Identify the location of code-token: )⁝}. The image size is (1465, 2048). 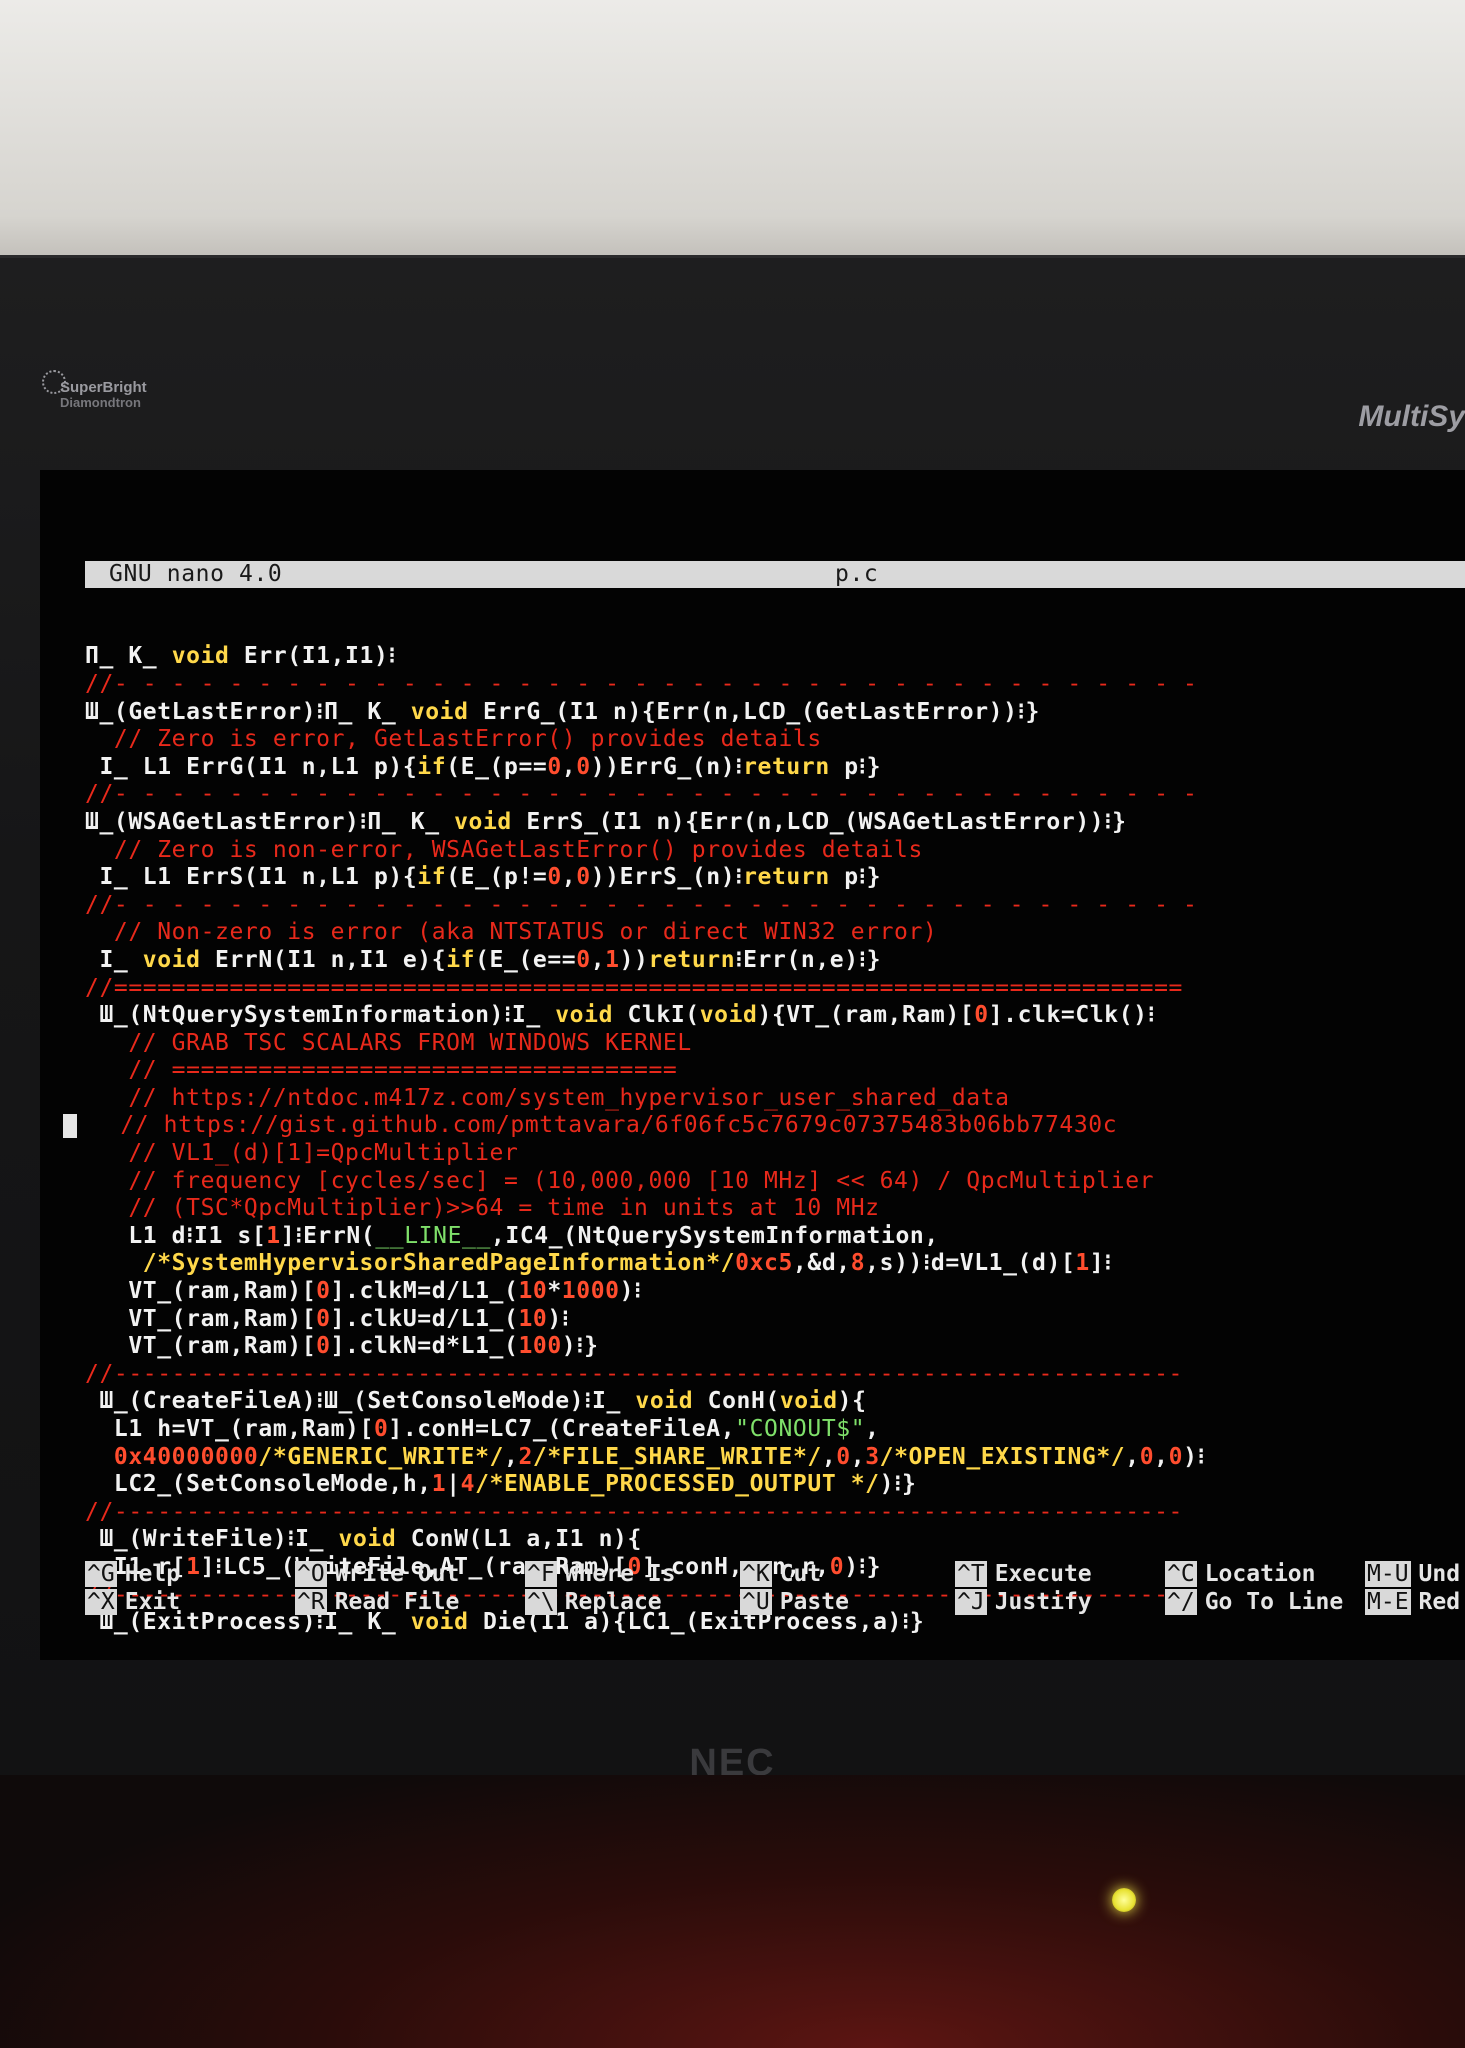
(898, 1484).